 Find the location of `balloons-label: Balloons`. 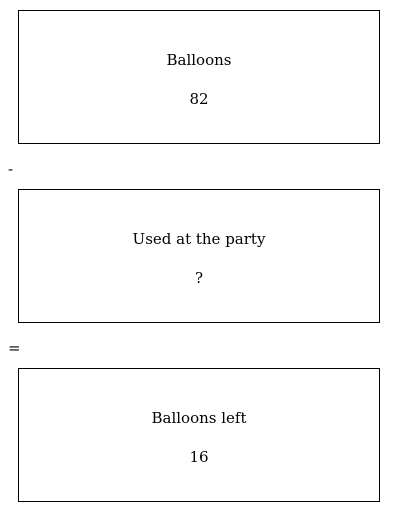

balloons-label: Balloons is located at coordinates (199, 60).